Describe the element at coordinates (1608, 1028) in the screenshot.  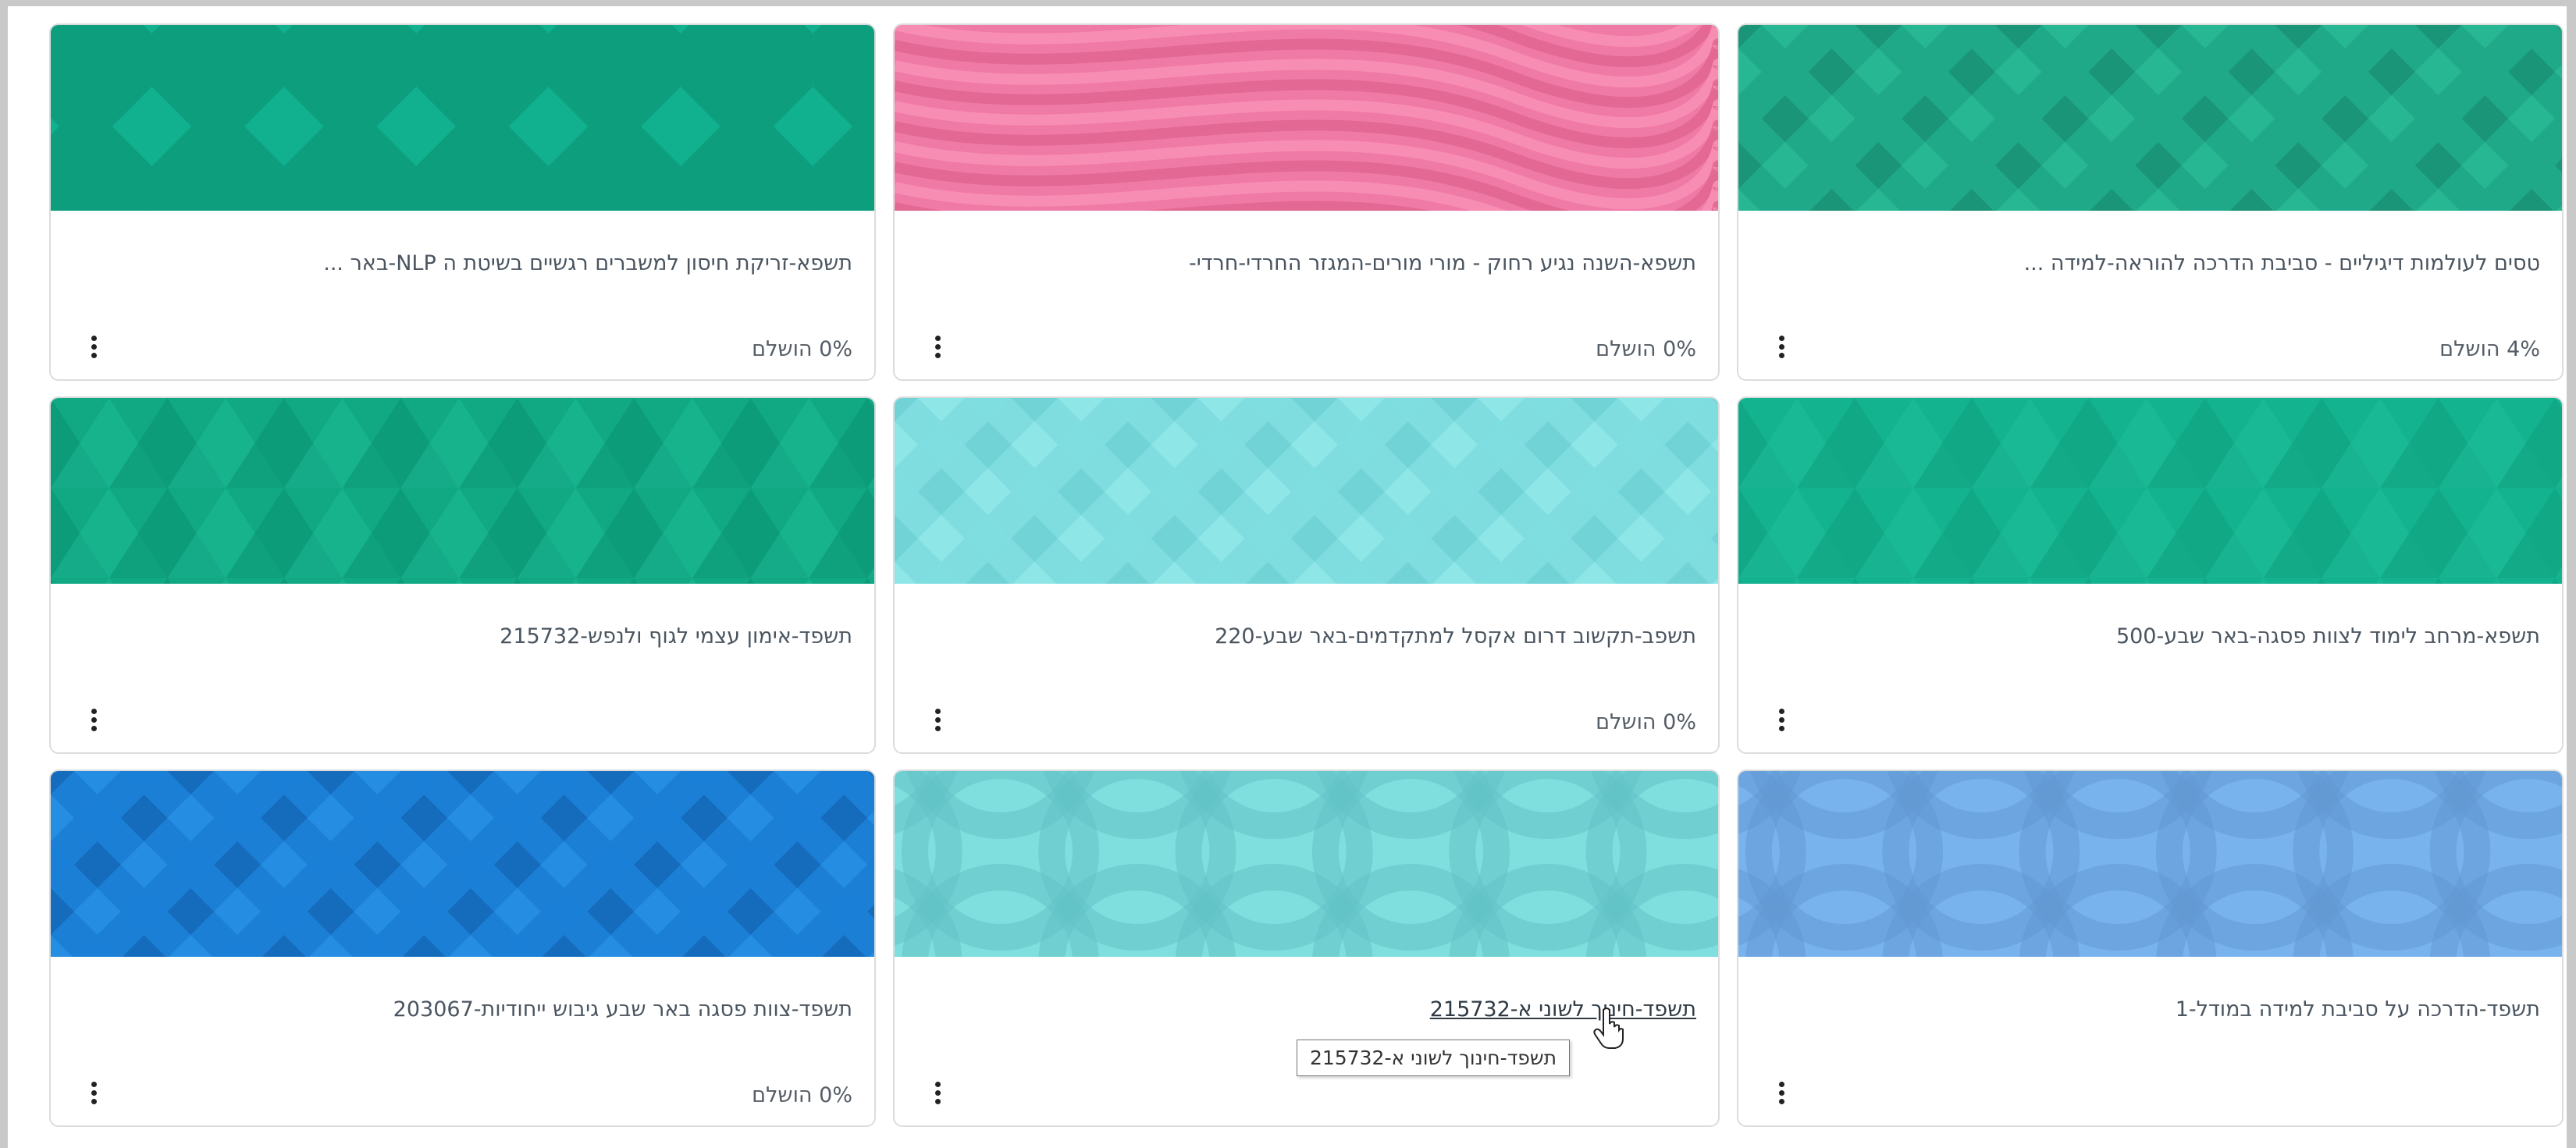
I see `hand-pointer-icon` at that location.